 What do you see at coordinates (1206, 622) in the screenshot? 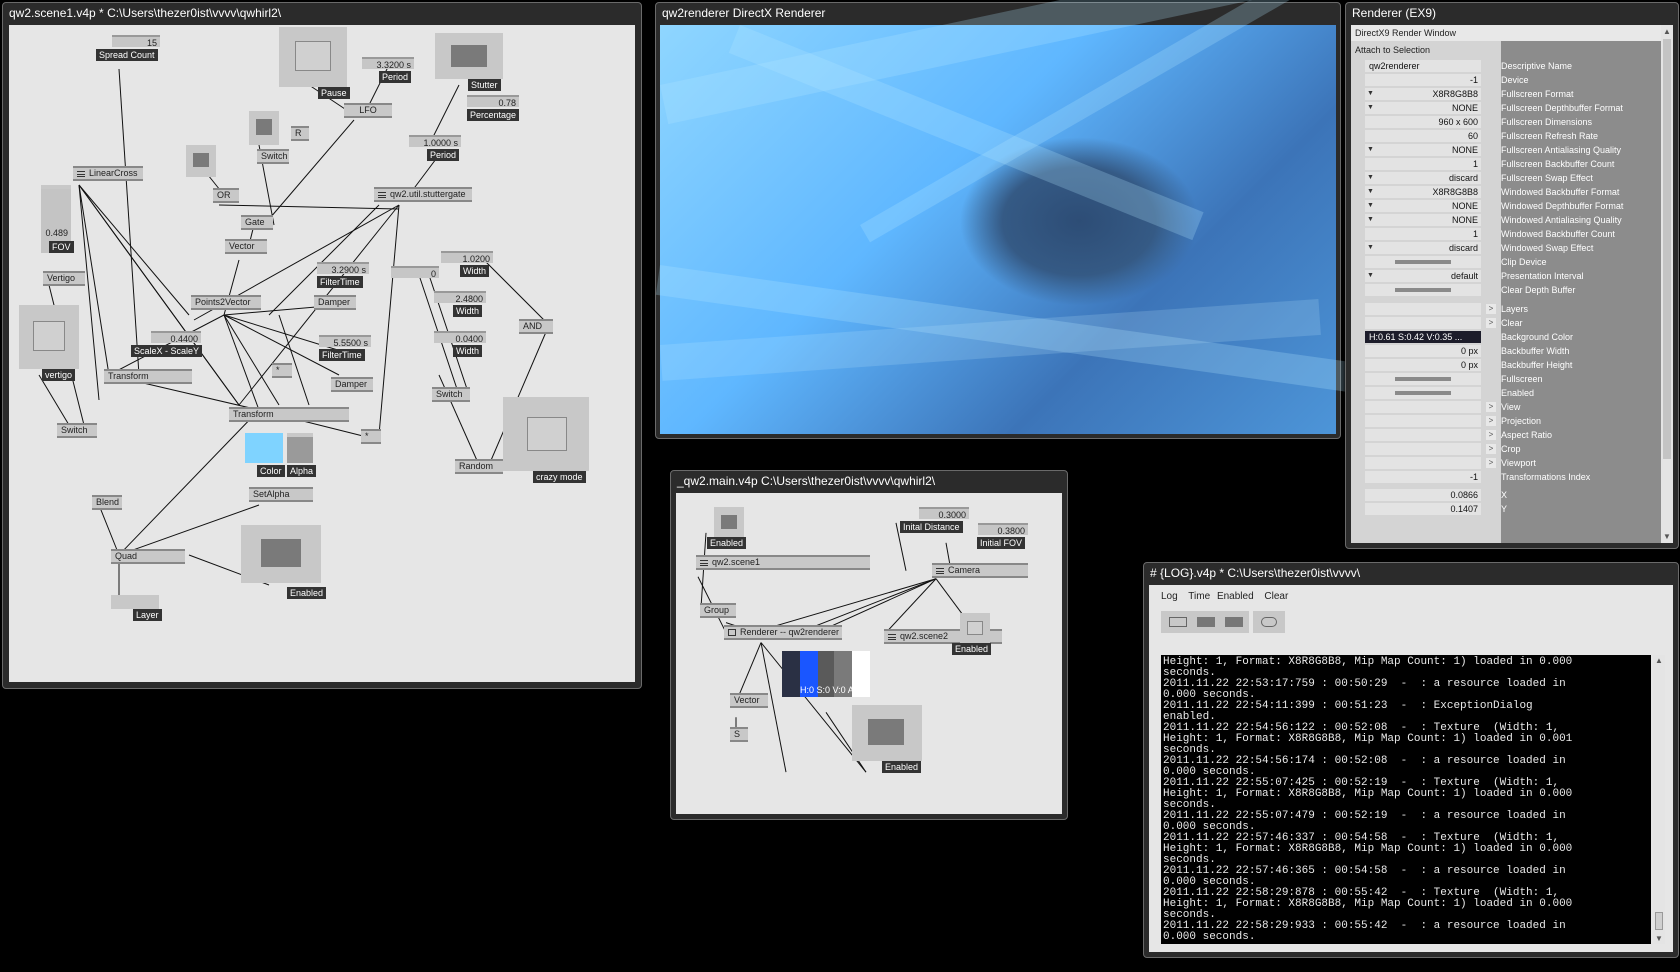
I see `log-toggle-time` at bounding box center [1206, 622].